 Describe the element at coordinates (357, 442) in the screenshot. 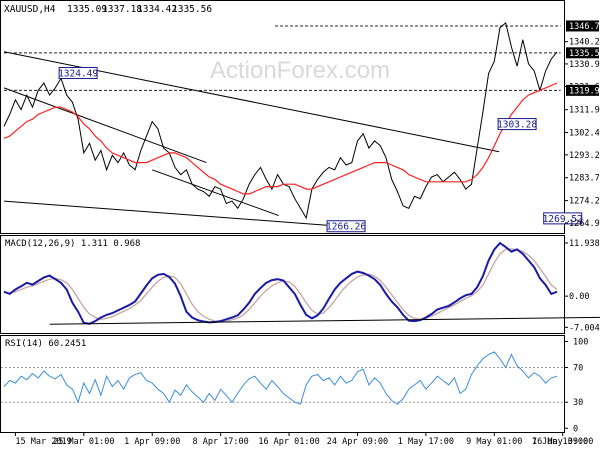

I see `time-axis-label: 24 Apr 09:00` at that location.